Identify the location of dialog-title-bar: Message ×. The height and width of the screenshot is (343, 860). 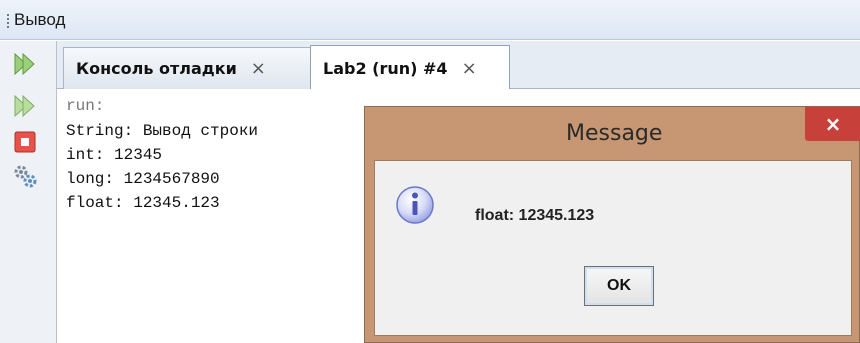
(612, 133).